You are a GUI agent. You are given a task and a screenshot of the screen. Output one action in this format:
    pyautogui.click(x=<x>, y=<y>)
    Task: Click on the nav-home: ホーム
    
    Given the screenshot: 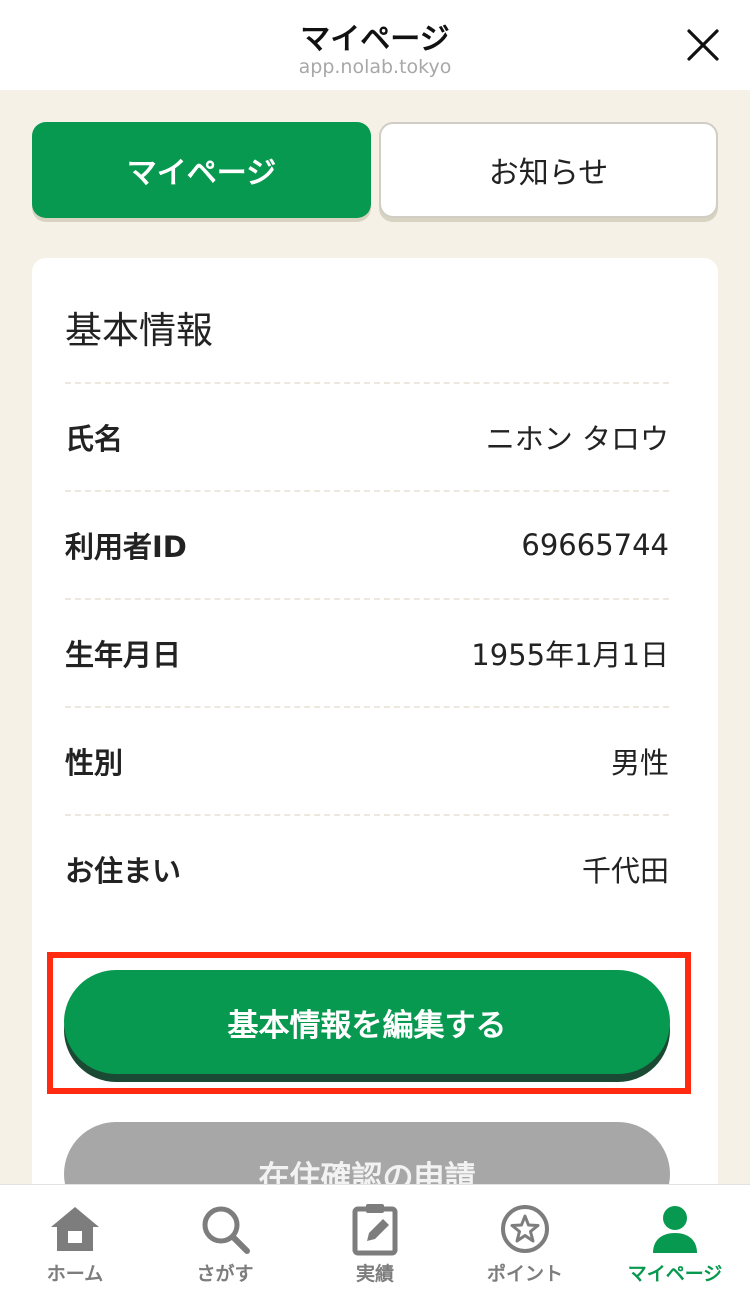 What is the action you would take?
    pyautogui.click(x=75, y=1240)
    